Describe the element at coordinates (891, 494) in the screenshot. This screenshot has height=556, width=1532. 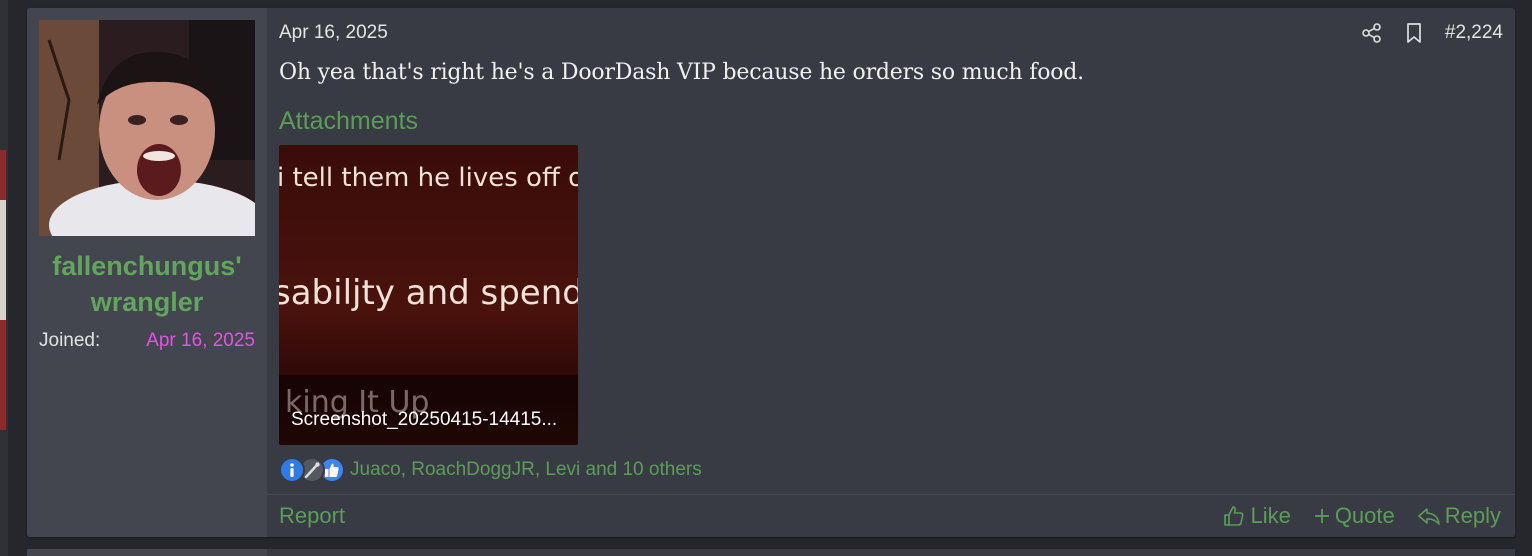
I see `footer-divider` at that location.